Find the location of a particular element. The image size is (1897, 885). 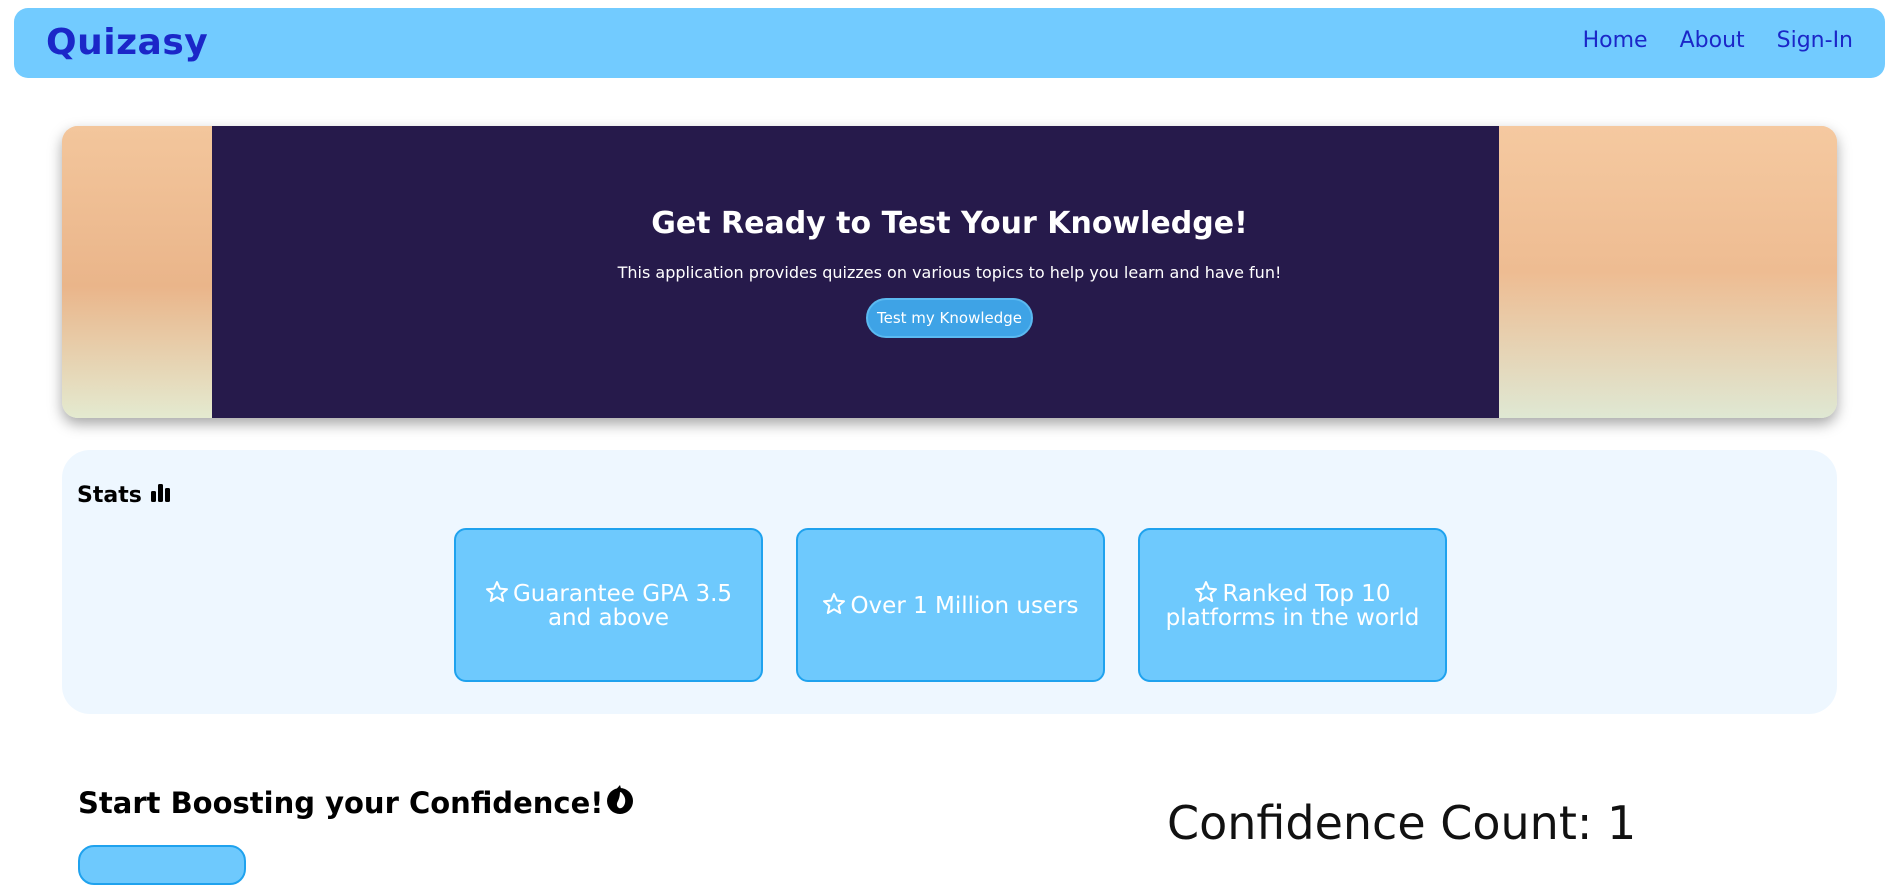

nav-link-about: About is located at coordinates (1712, 40).